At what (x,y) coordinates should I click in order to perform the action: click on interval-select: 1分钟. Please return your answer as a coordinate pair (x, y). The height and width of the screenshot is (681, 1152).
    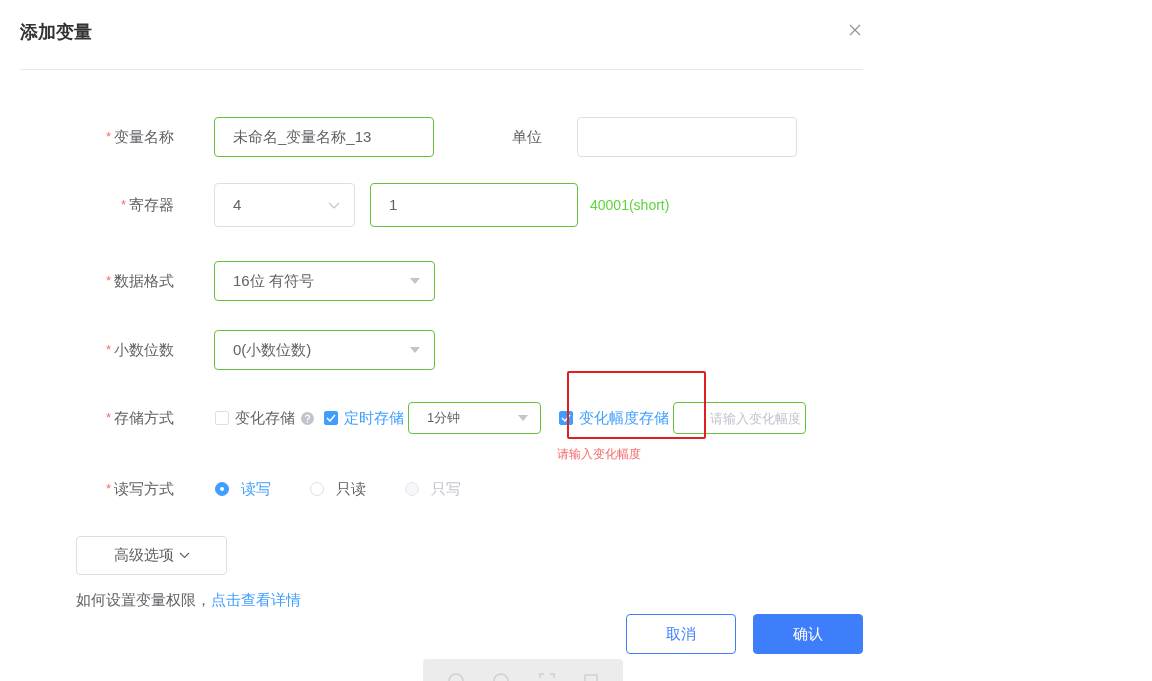
    Looking at the image, I should click on (474, 418).